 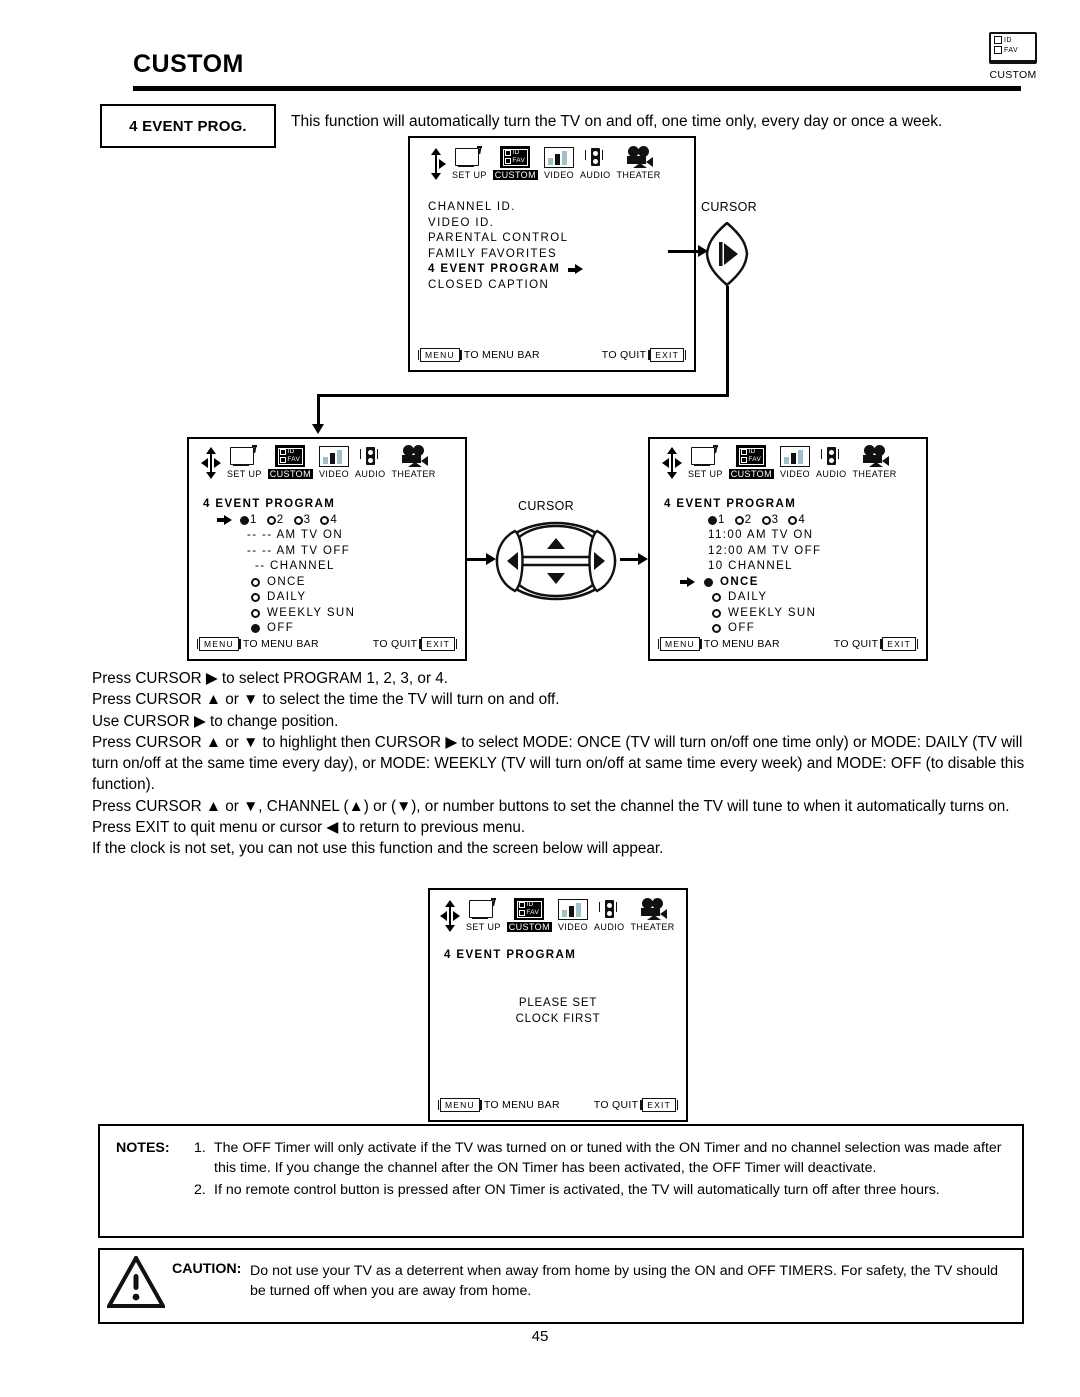 What do you see at coordinates (506, 270) in the screenshot?
I see `menu-row-selected: 4 EVENT PROGRAM` at bounding box center [506, 270].